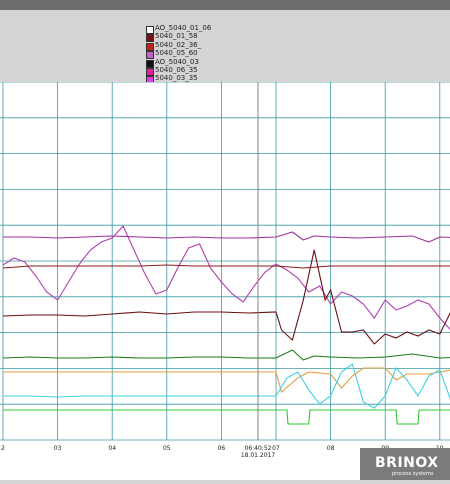 The height and width of the screenshot is (484, 450). What do you see at coordinates (331, 448) in the screenshot?
I see `x-tick-label: 08` at bounding box center [331, 448].